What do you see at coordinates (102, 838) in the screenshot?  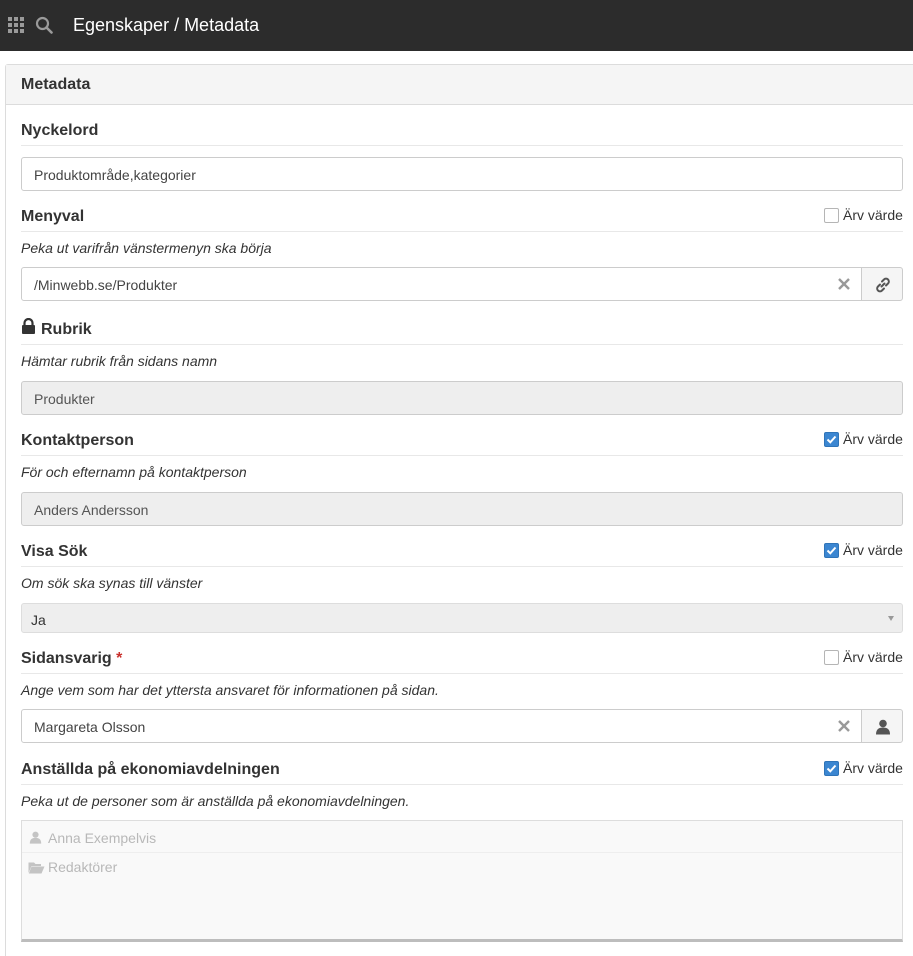 I see `list-item-text: Anna Exempelvis` at bounding box center [102, 838].